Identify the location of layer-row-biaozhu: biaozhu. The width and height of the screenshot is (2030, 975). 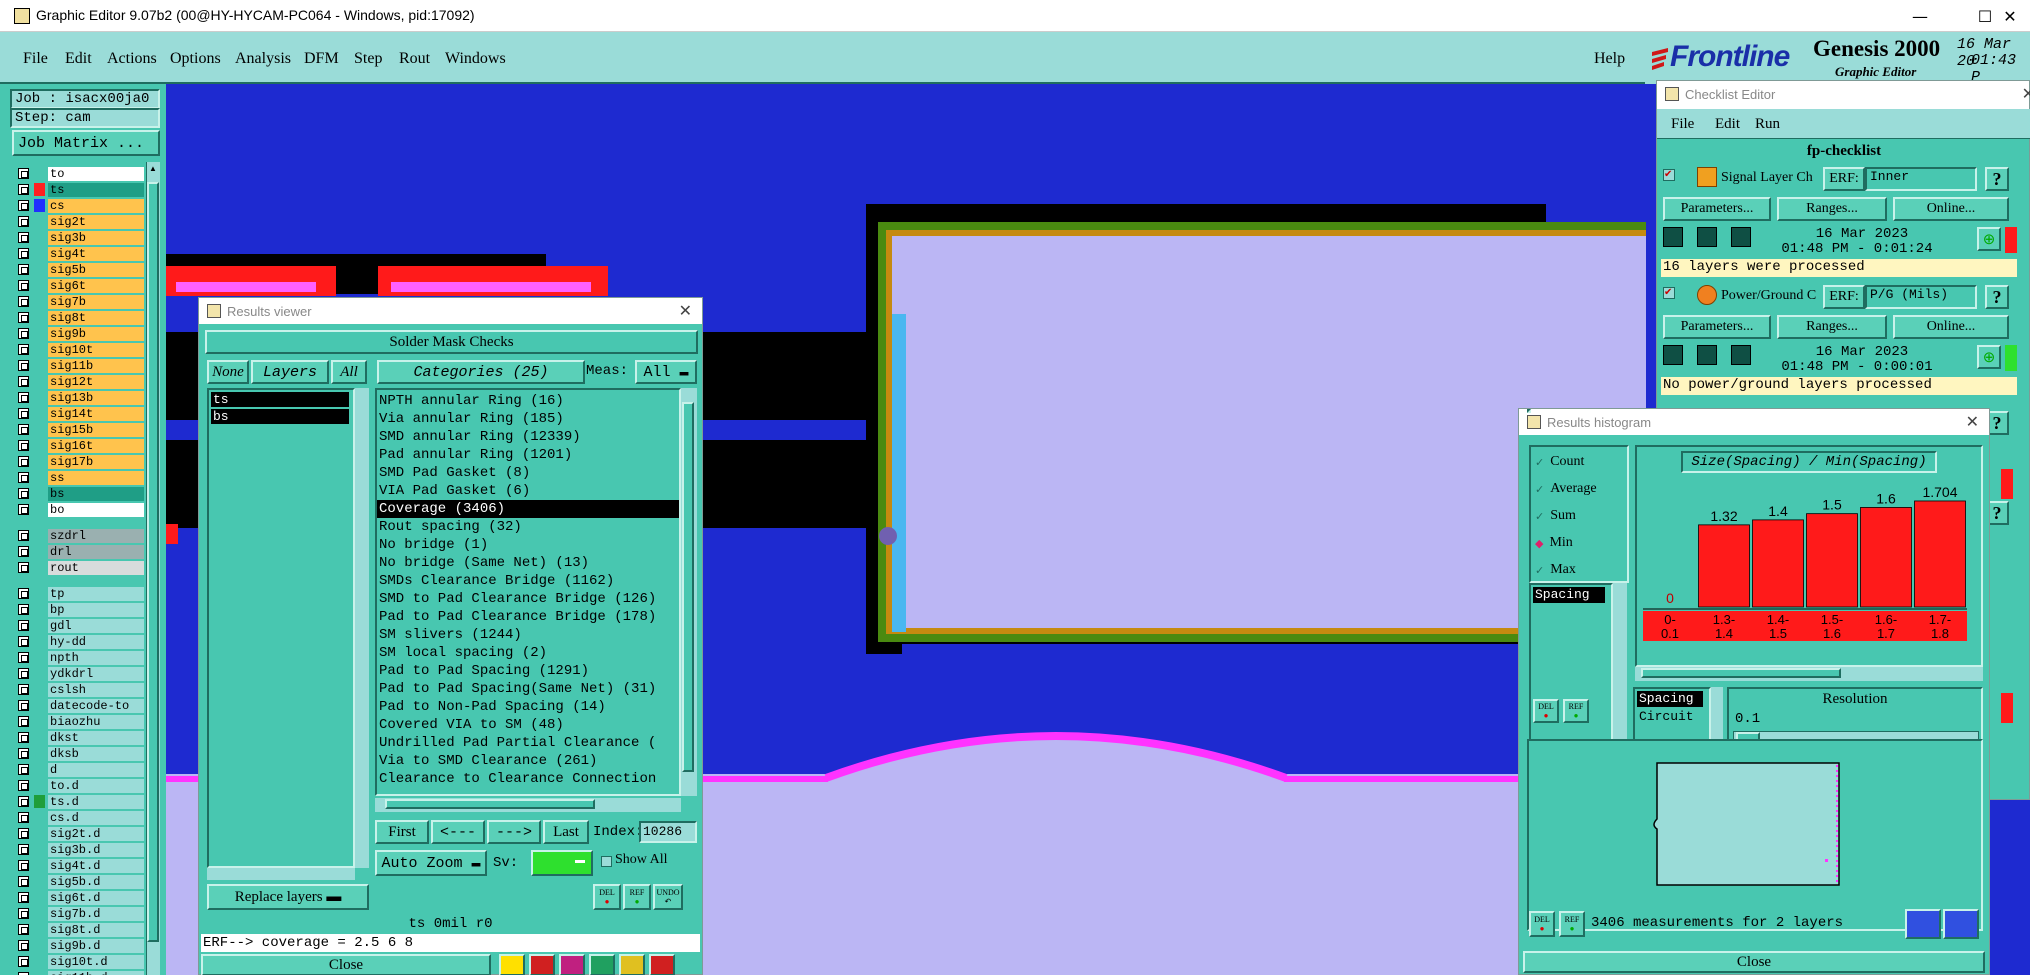
(79, 721).